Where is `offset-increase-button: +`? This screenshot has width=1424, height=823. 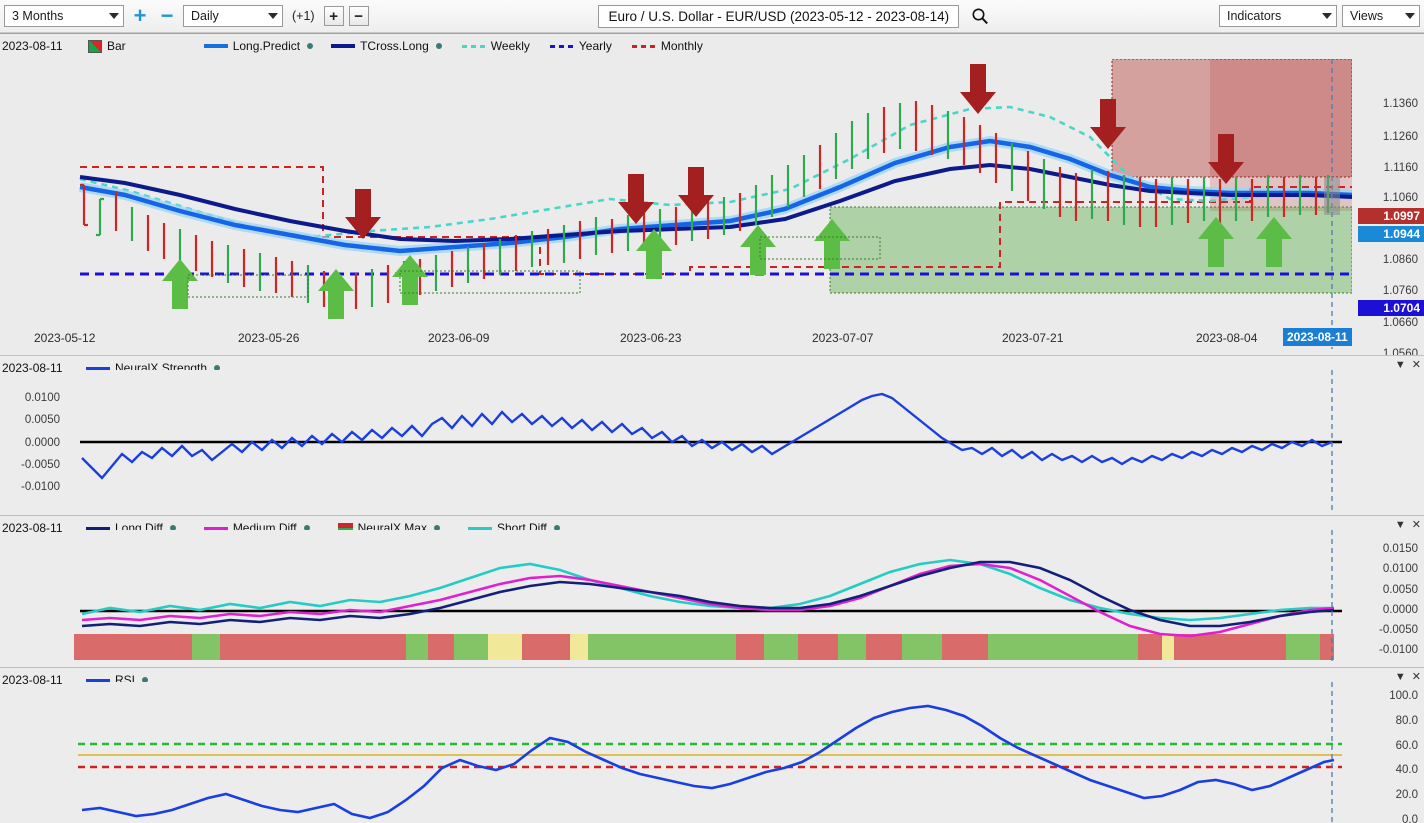
offset-increase-button: + is located at coordinates (333, 16).